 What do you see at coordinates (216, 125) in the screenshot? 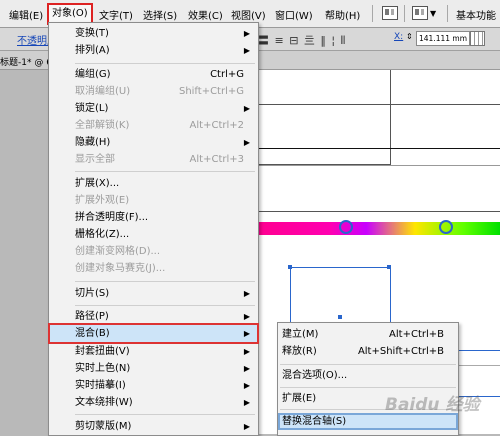
I see `menu-item-shortcut: Alt+Ctrl+2` at bounding box center [216, 125].